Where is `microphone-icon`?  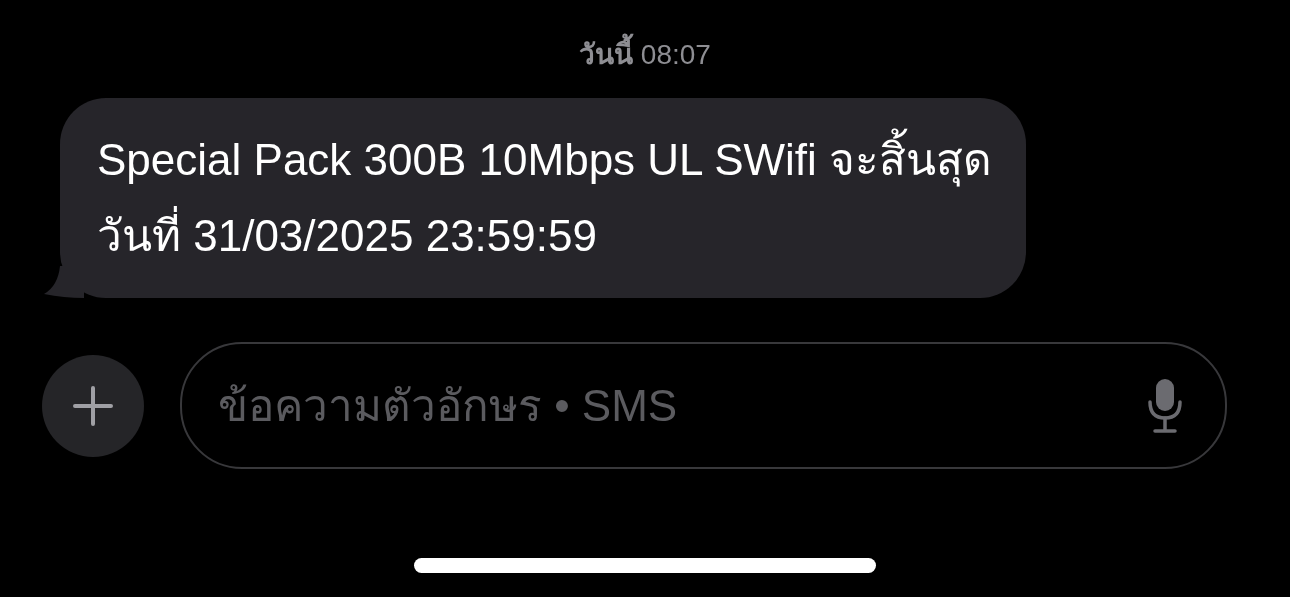
microphone-icon is located at coordinates (1165, 406).